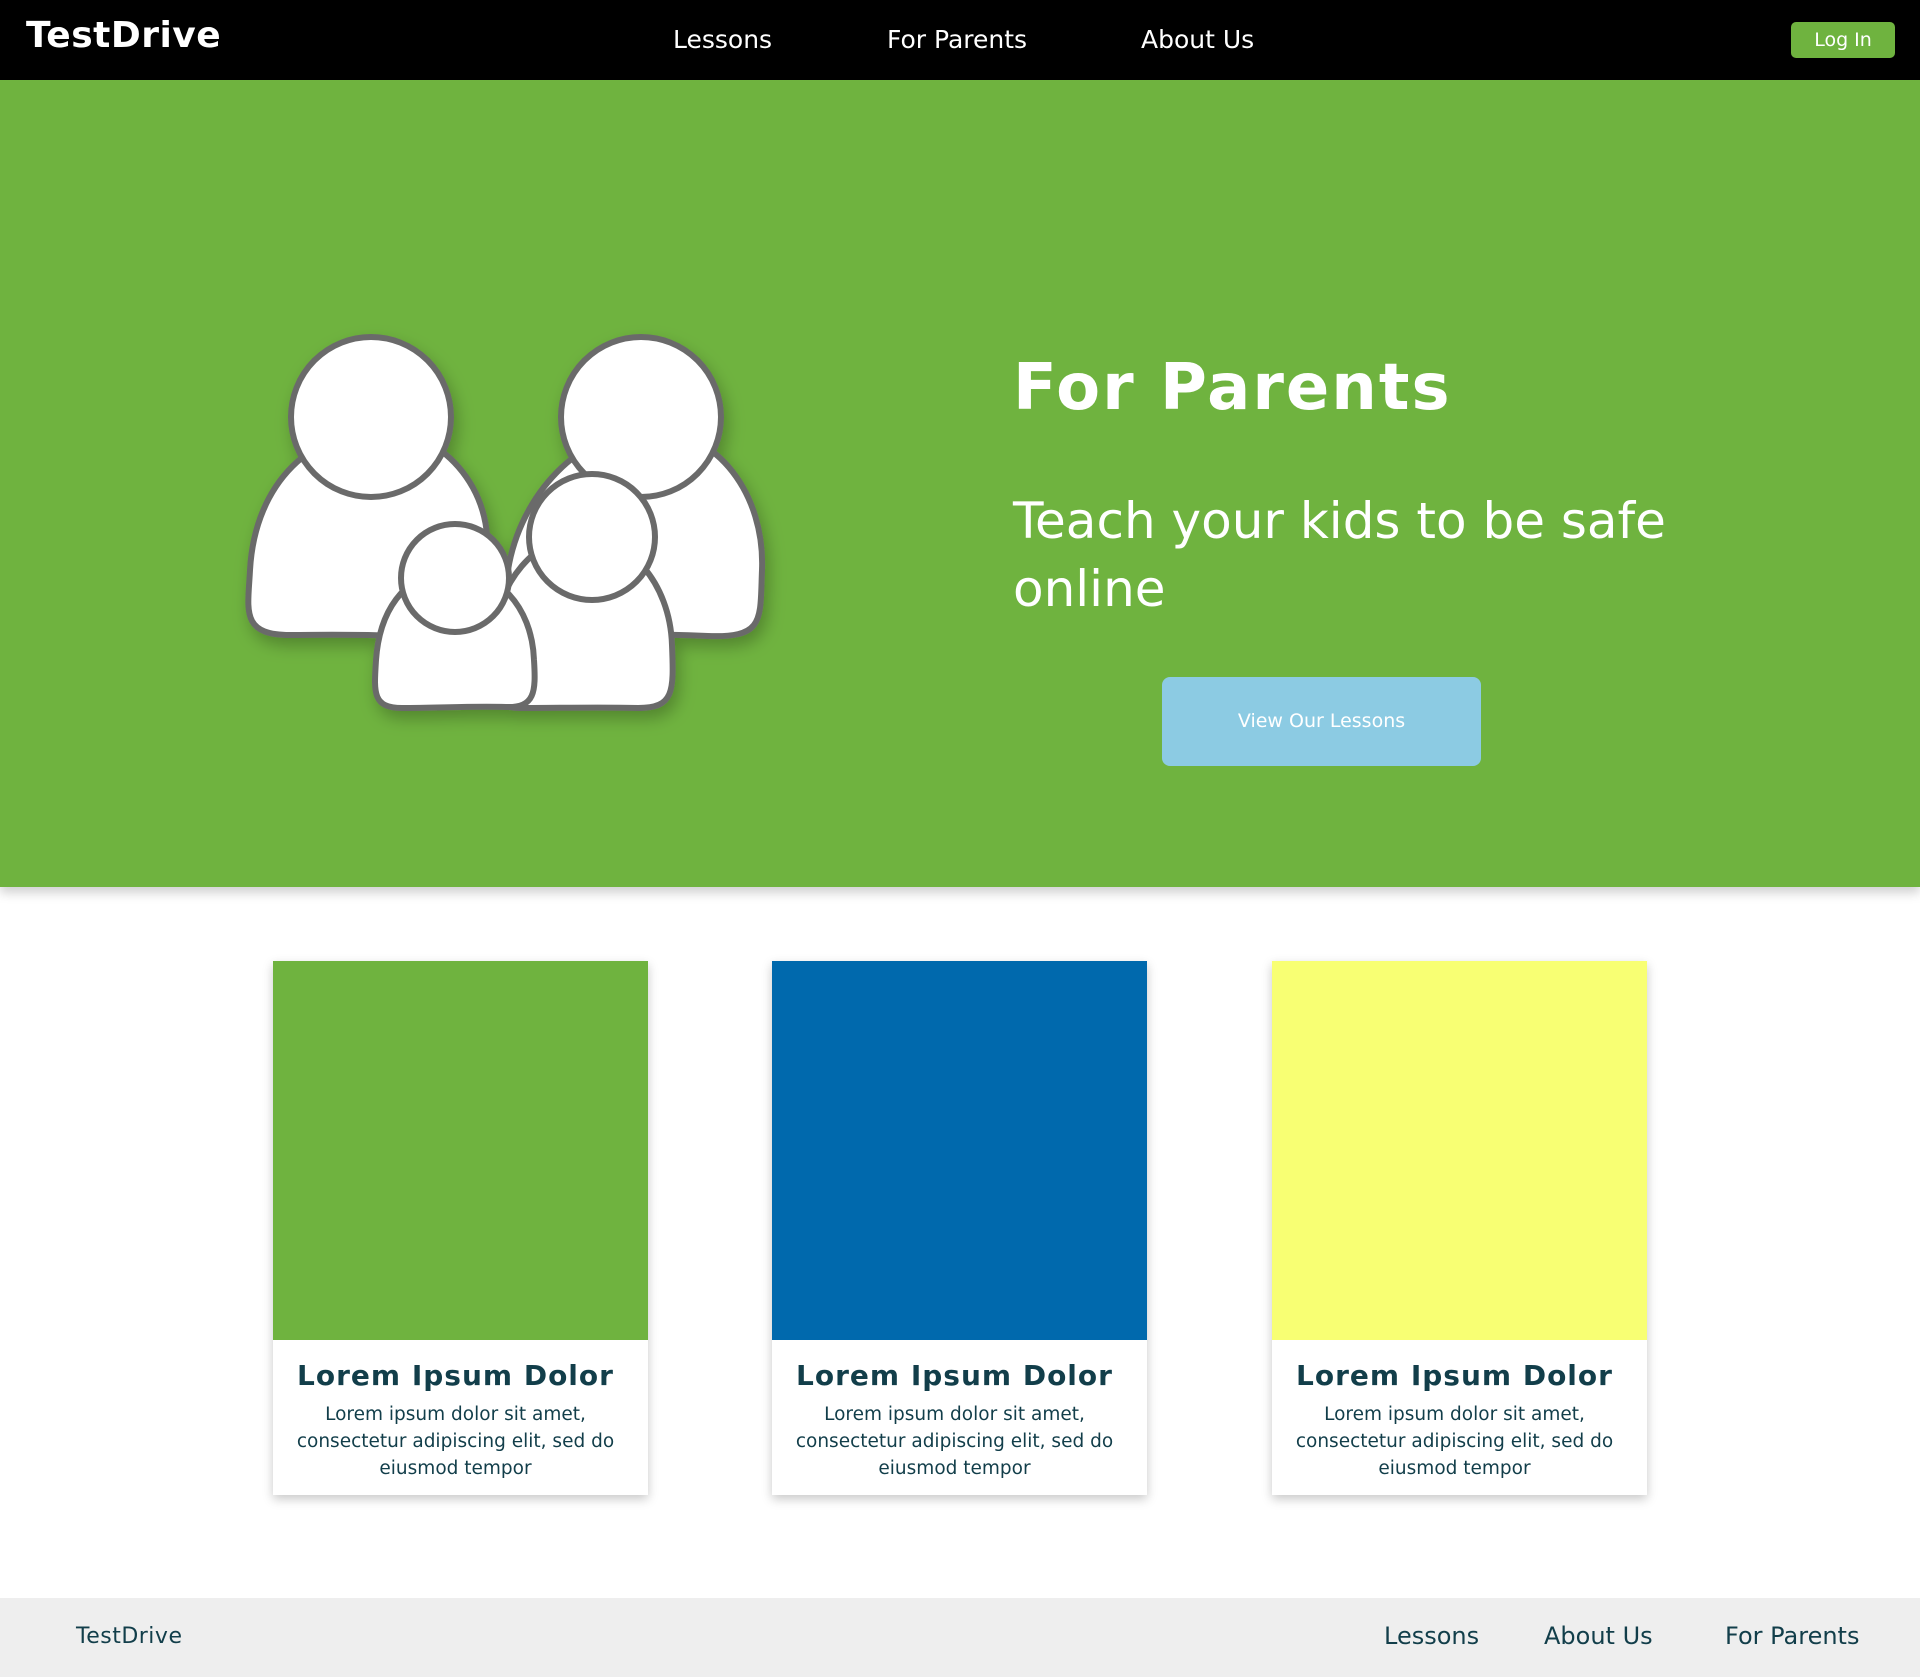 The image size is (1920, 1677). I want to click on footer: TestDrive Lessons About Us For Parents, so click(960, 1637).